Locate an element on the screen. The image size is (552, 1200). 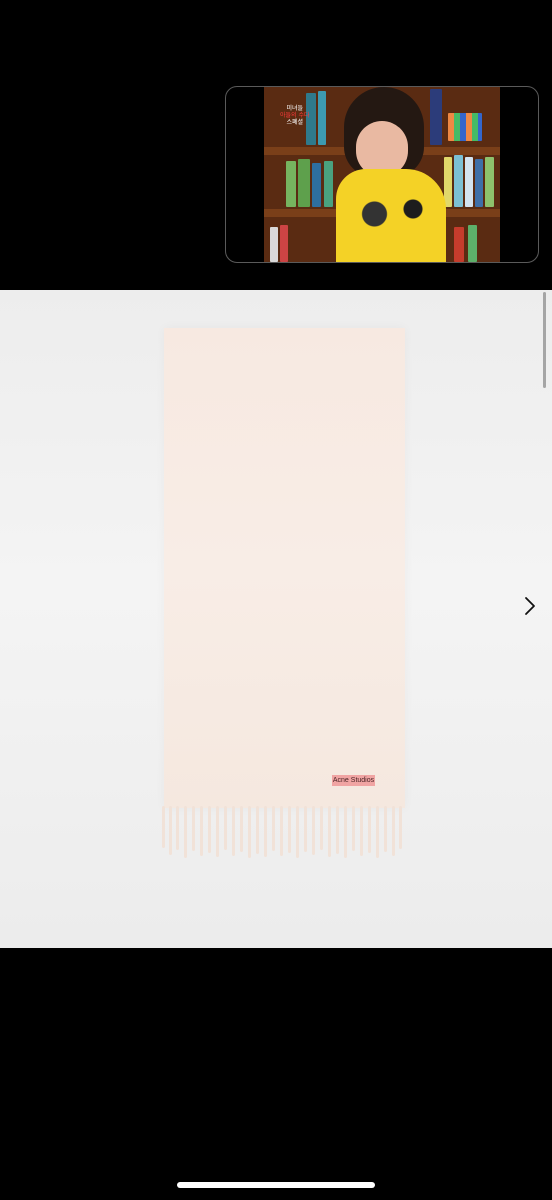
chevron-right-icon is located at coordinates (530, 606).